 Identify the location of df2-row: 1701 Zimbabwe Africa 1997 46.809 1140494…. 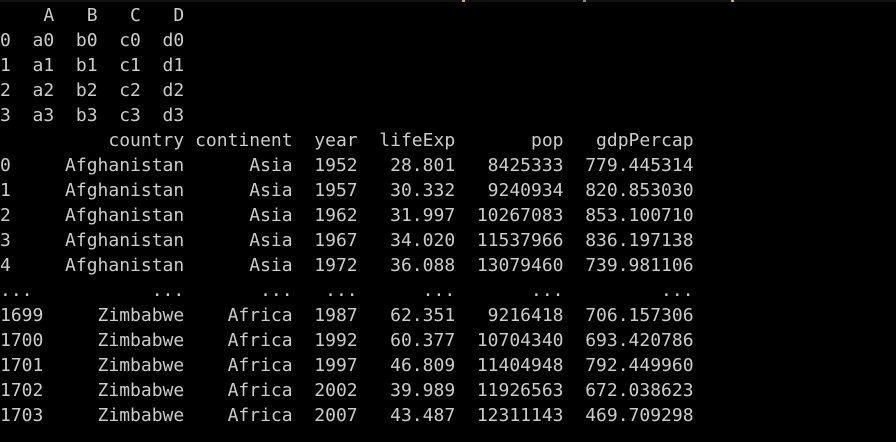
(347, 365).